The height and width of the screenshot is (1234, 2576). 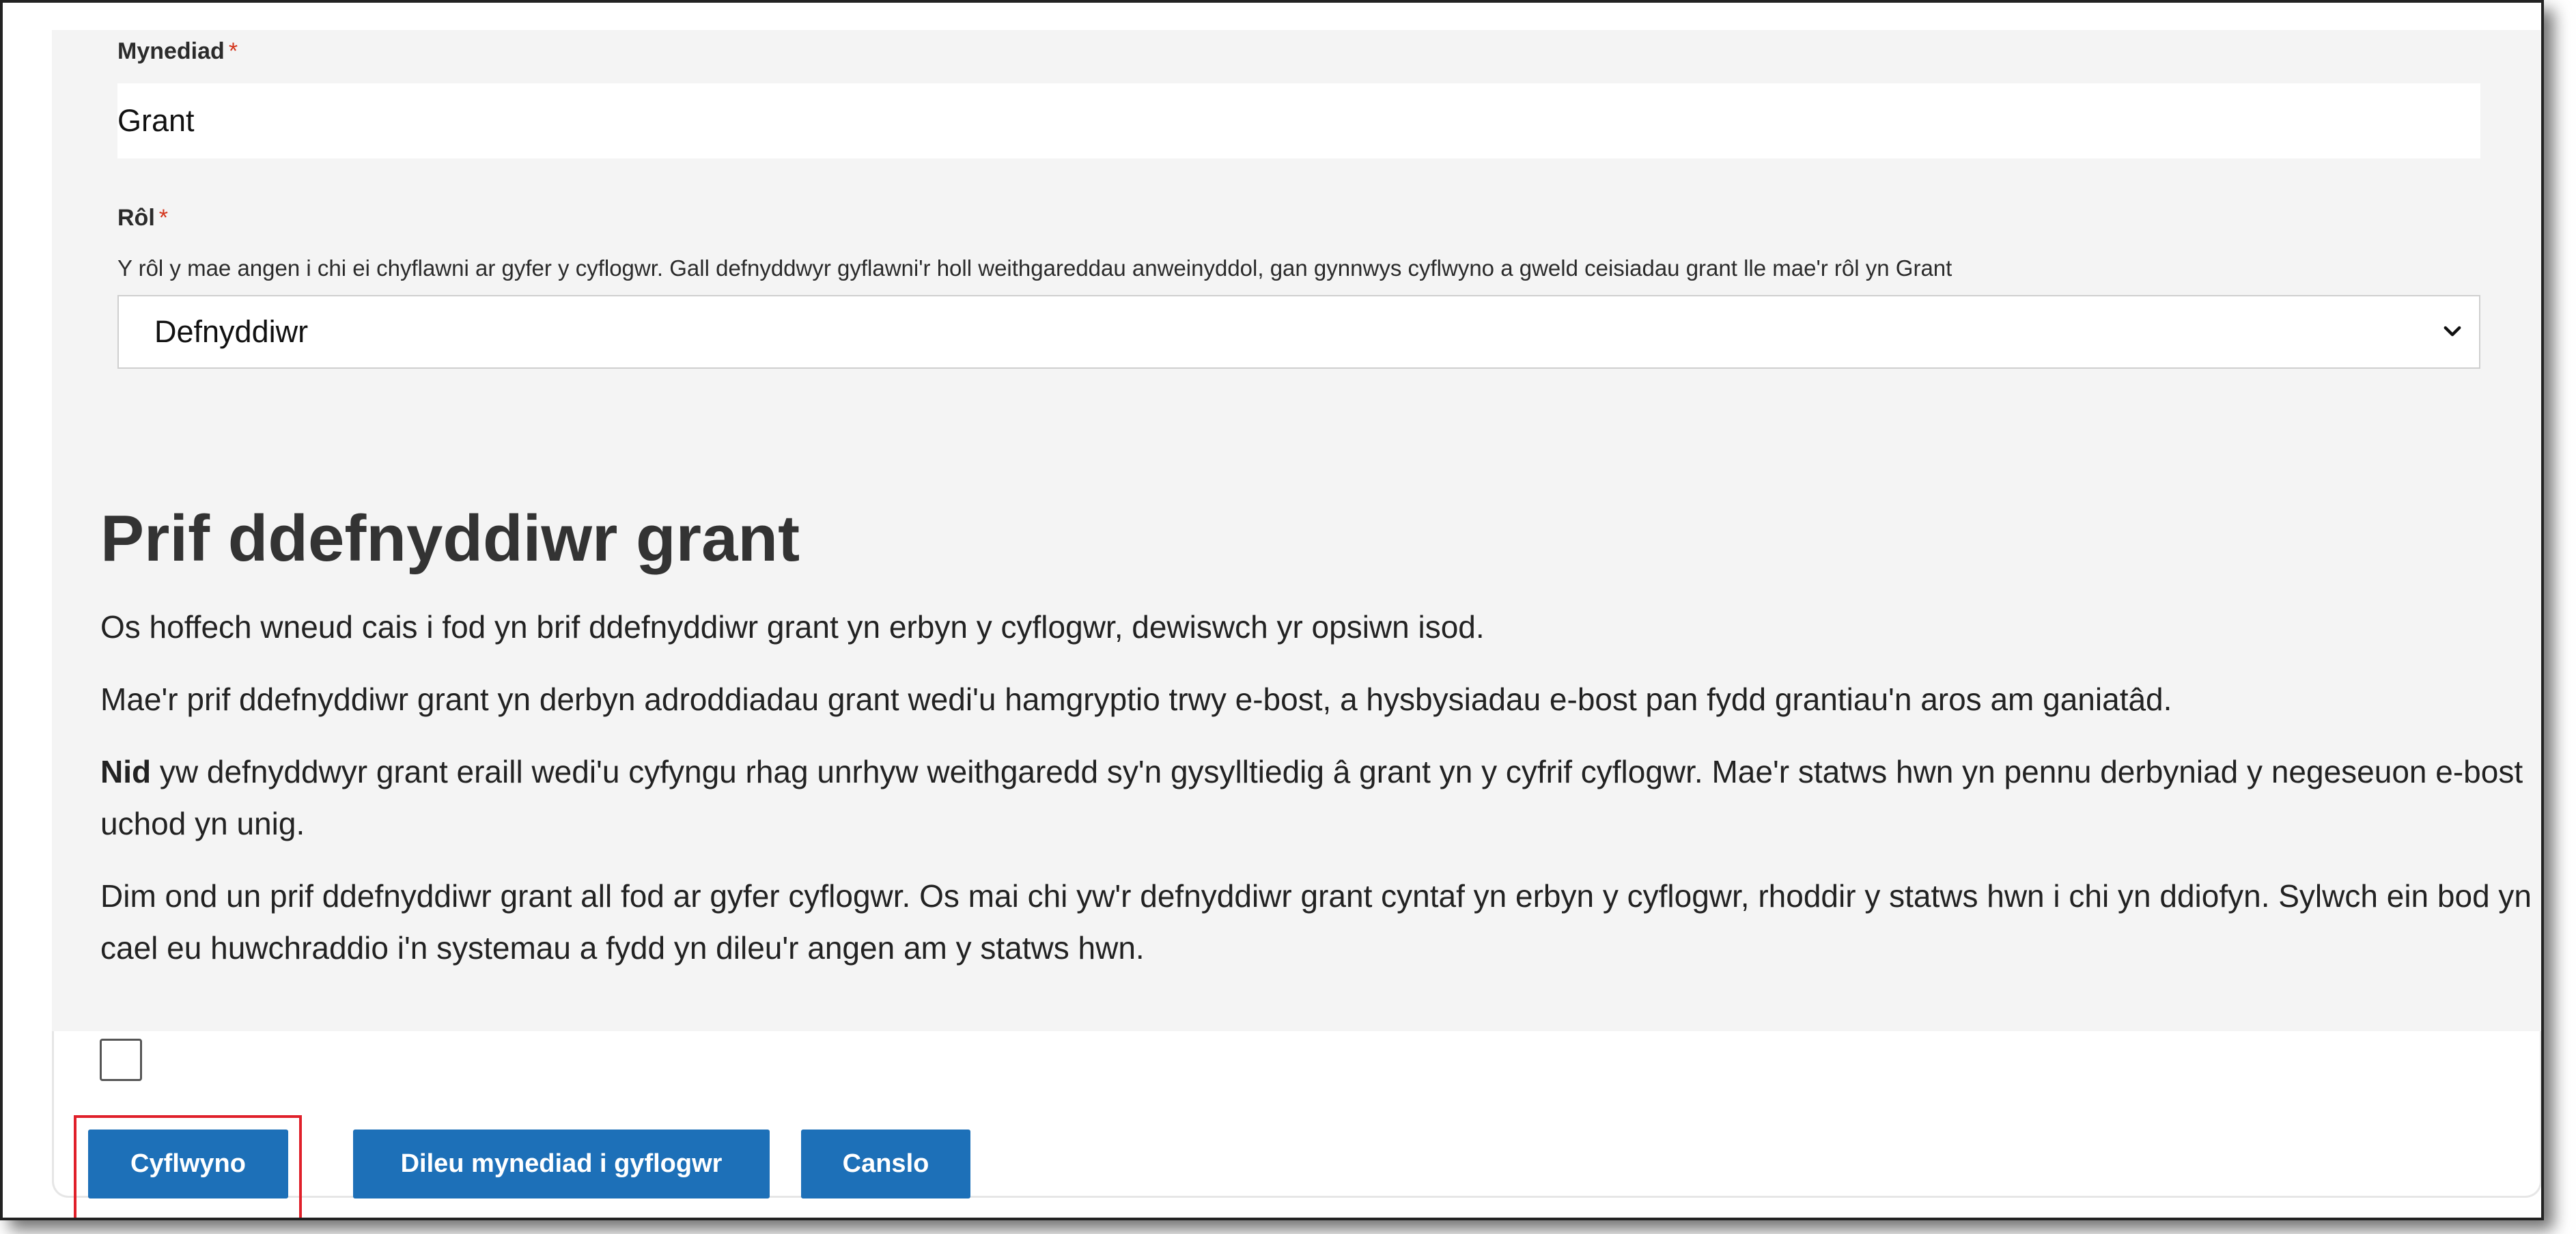 I want to click on access-label-text: Mynediad, so click(x=171, y=51).